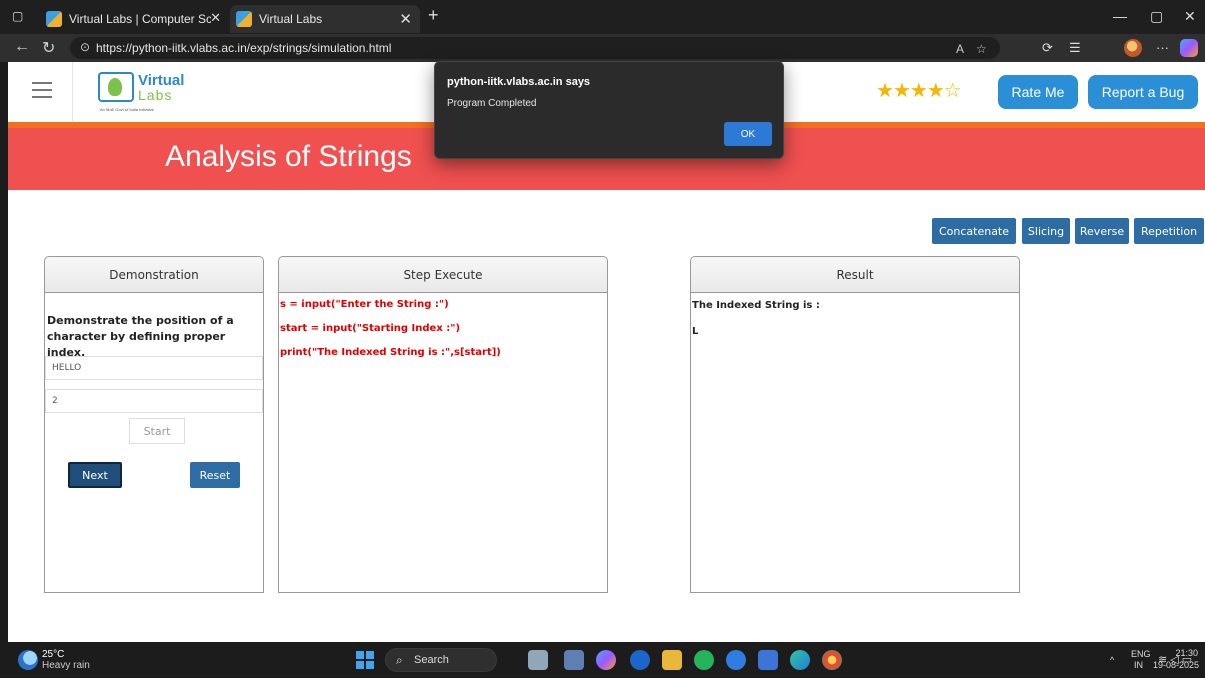 The height and width of the screenshot is (678, 1205). Describe the element at coordinates (606, 660) in the screenshot. I see `copilot-app-icon` at that location.